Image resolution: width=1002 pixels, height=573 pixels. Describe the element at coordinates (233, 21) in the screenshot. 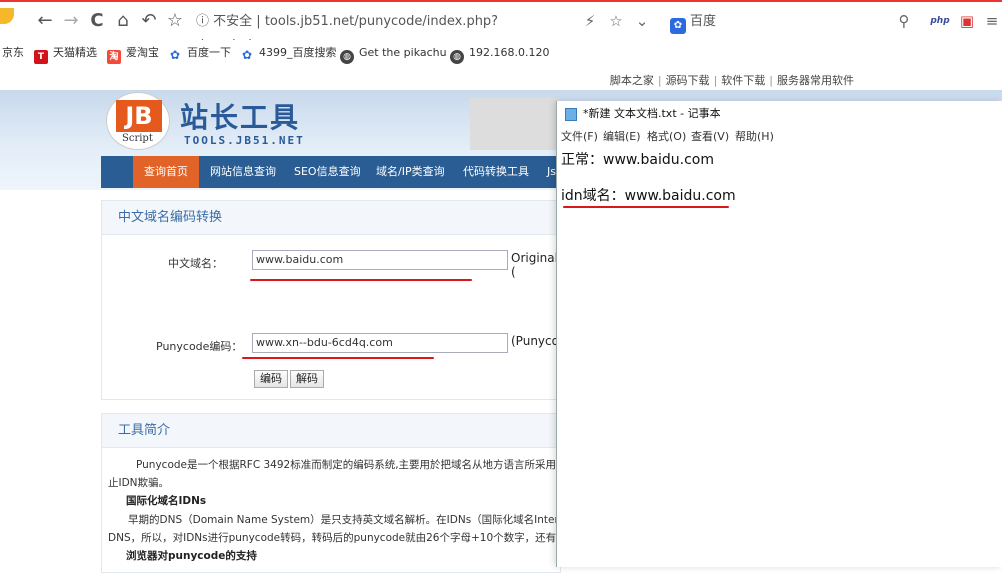

I see `security-label: 不安全` at that location.